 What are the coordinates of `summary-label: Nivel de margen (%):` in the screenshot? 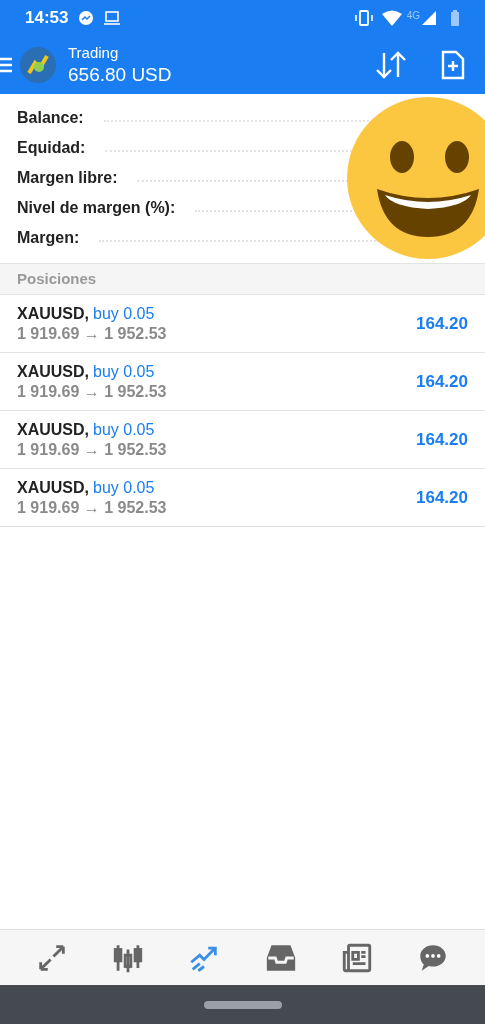 It's located at (96, 208).